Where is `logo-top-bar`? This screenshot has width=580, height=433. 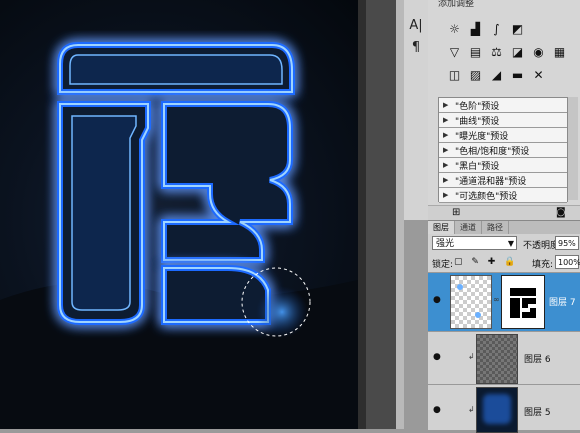
logo-top-bar is located at coordinates (176, 68).